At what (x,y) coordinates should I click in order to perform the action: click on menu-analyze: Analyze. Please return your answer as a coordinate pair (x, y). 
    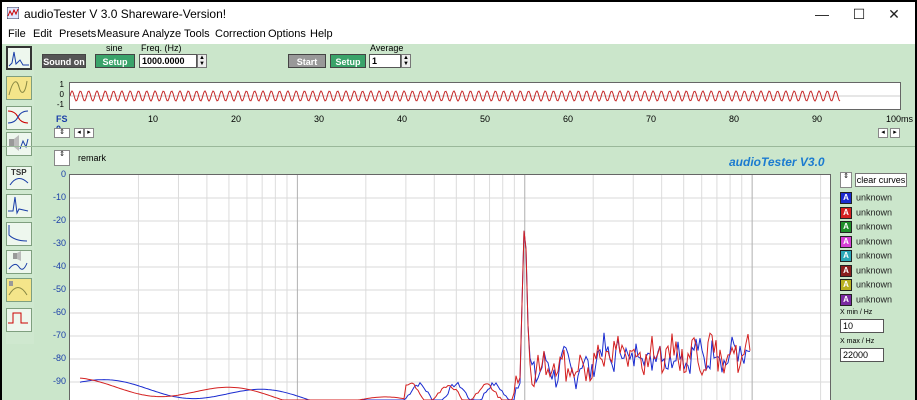
    Looking at the image, I should click on (161, 34).